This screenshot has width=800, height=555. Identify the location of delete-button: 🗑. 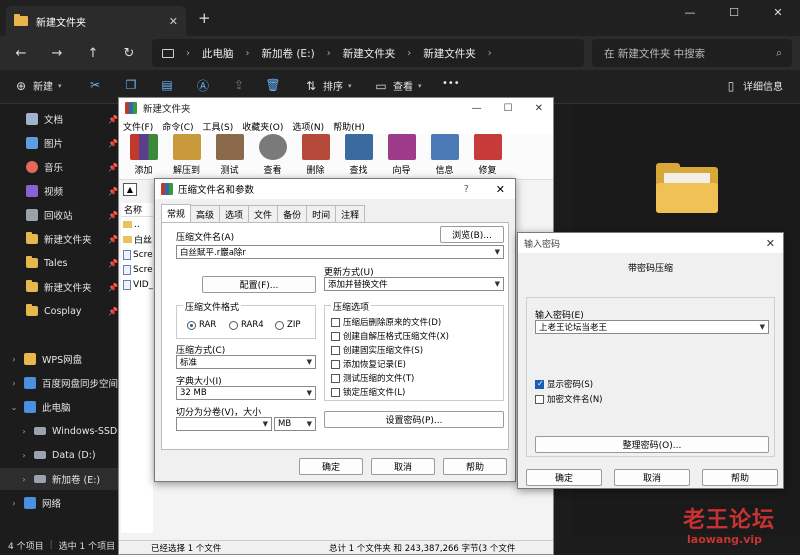
(272, 85).